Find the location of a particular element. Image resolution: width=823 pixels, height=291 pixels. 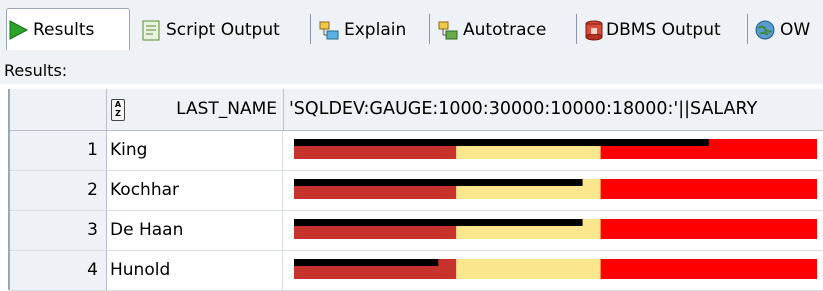

tab-owa-output: OW is located at coordinates (782, 30).